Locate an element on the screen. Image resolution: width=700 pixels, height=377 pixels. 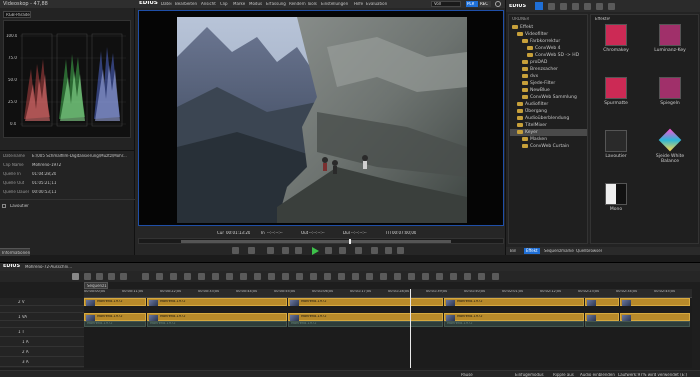
menu-einstellungen: Einstellungen is located at coordinates (334, 4).